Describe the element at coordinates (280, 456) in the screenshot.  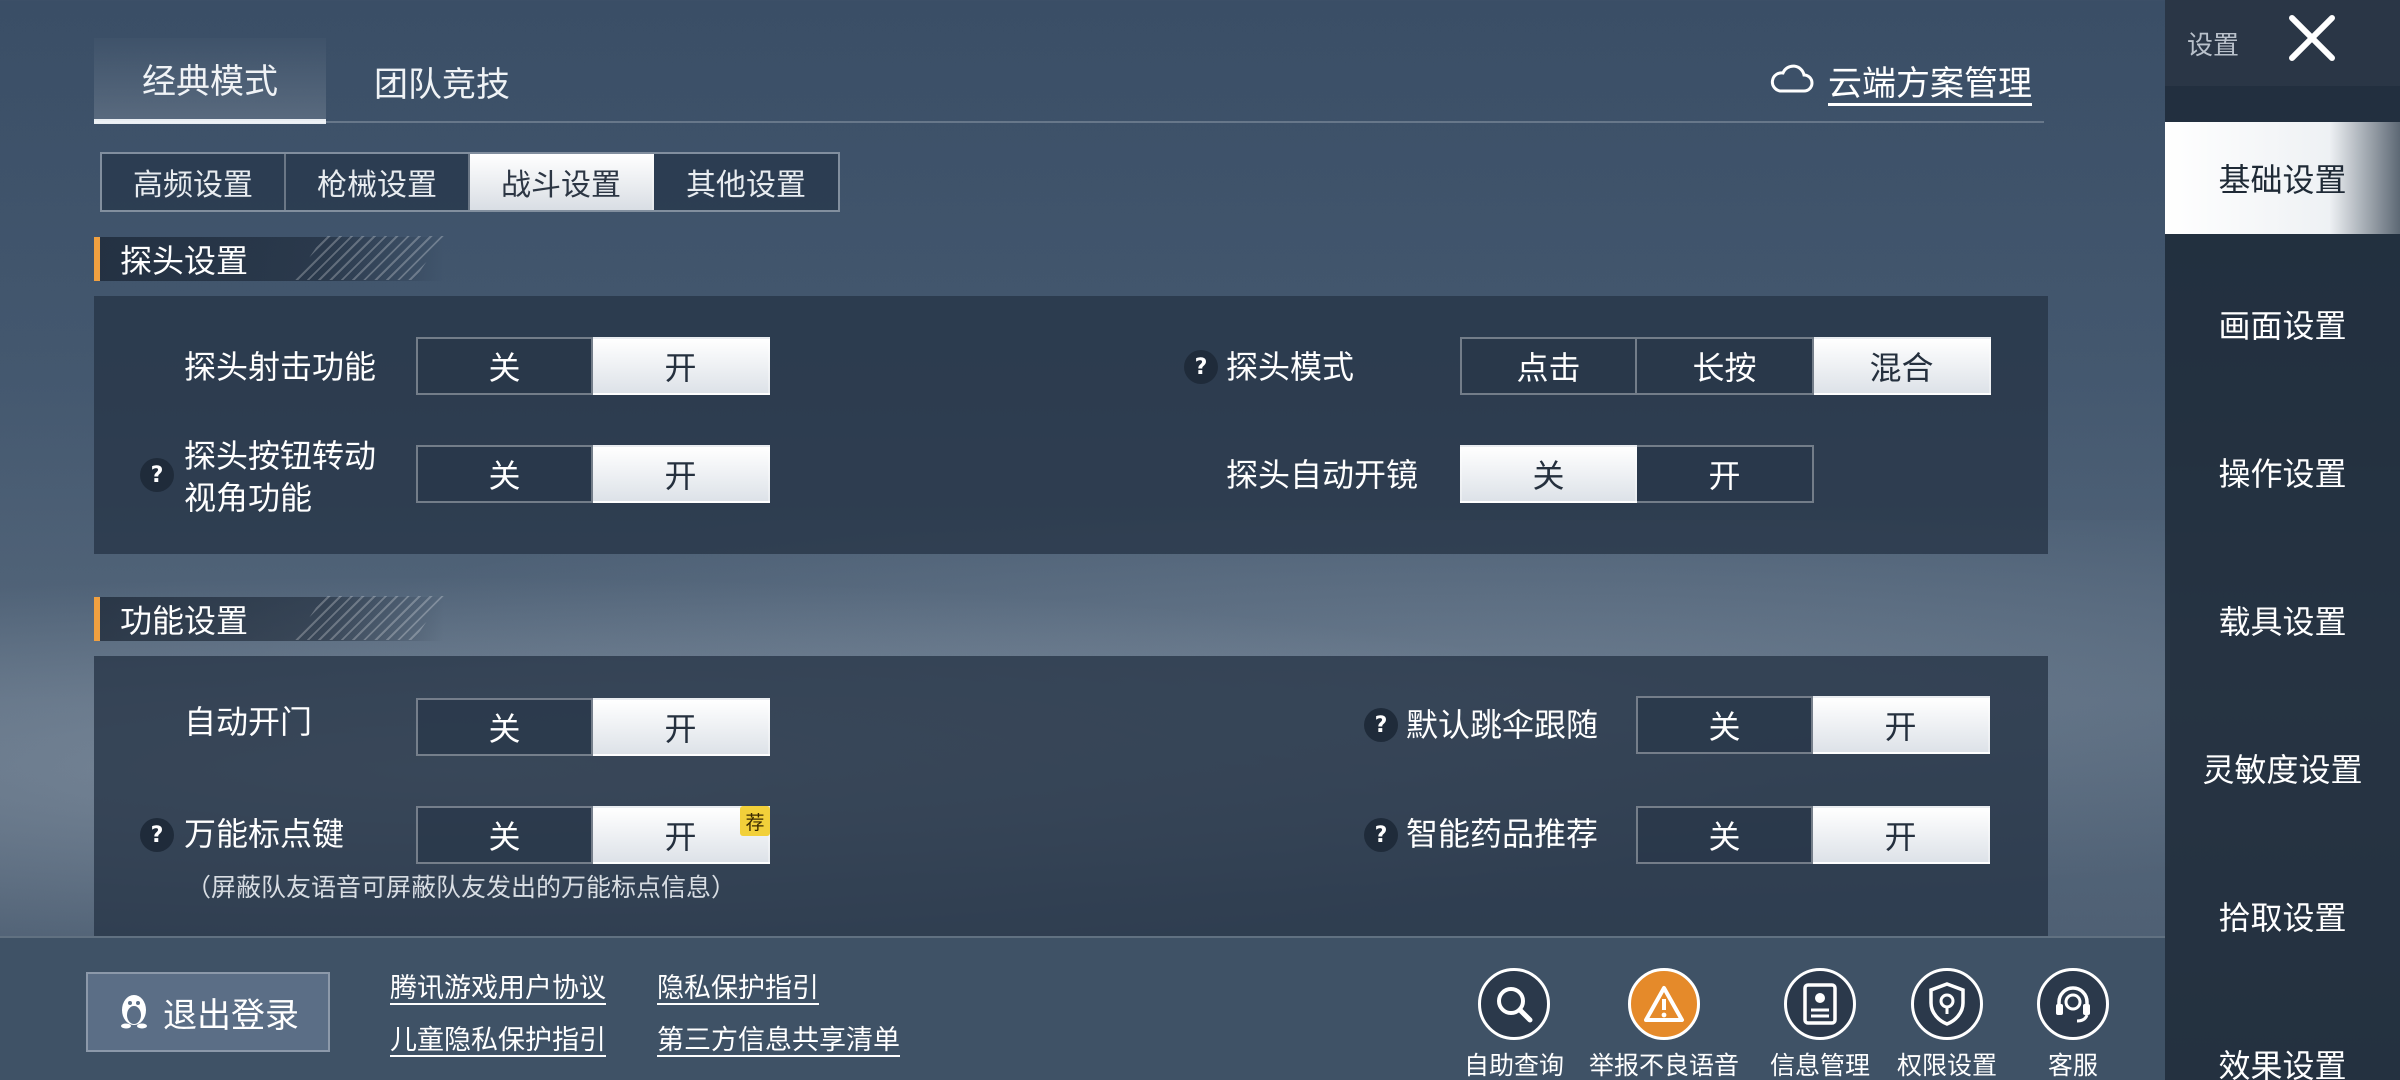
I see `peek-rotate-label-line1: 探头按钮转动` at that location.